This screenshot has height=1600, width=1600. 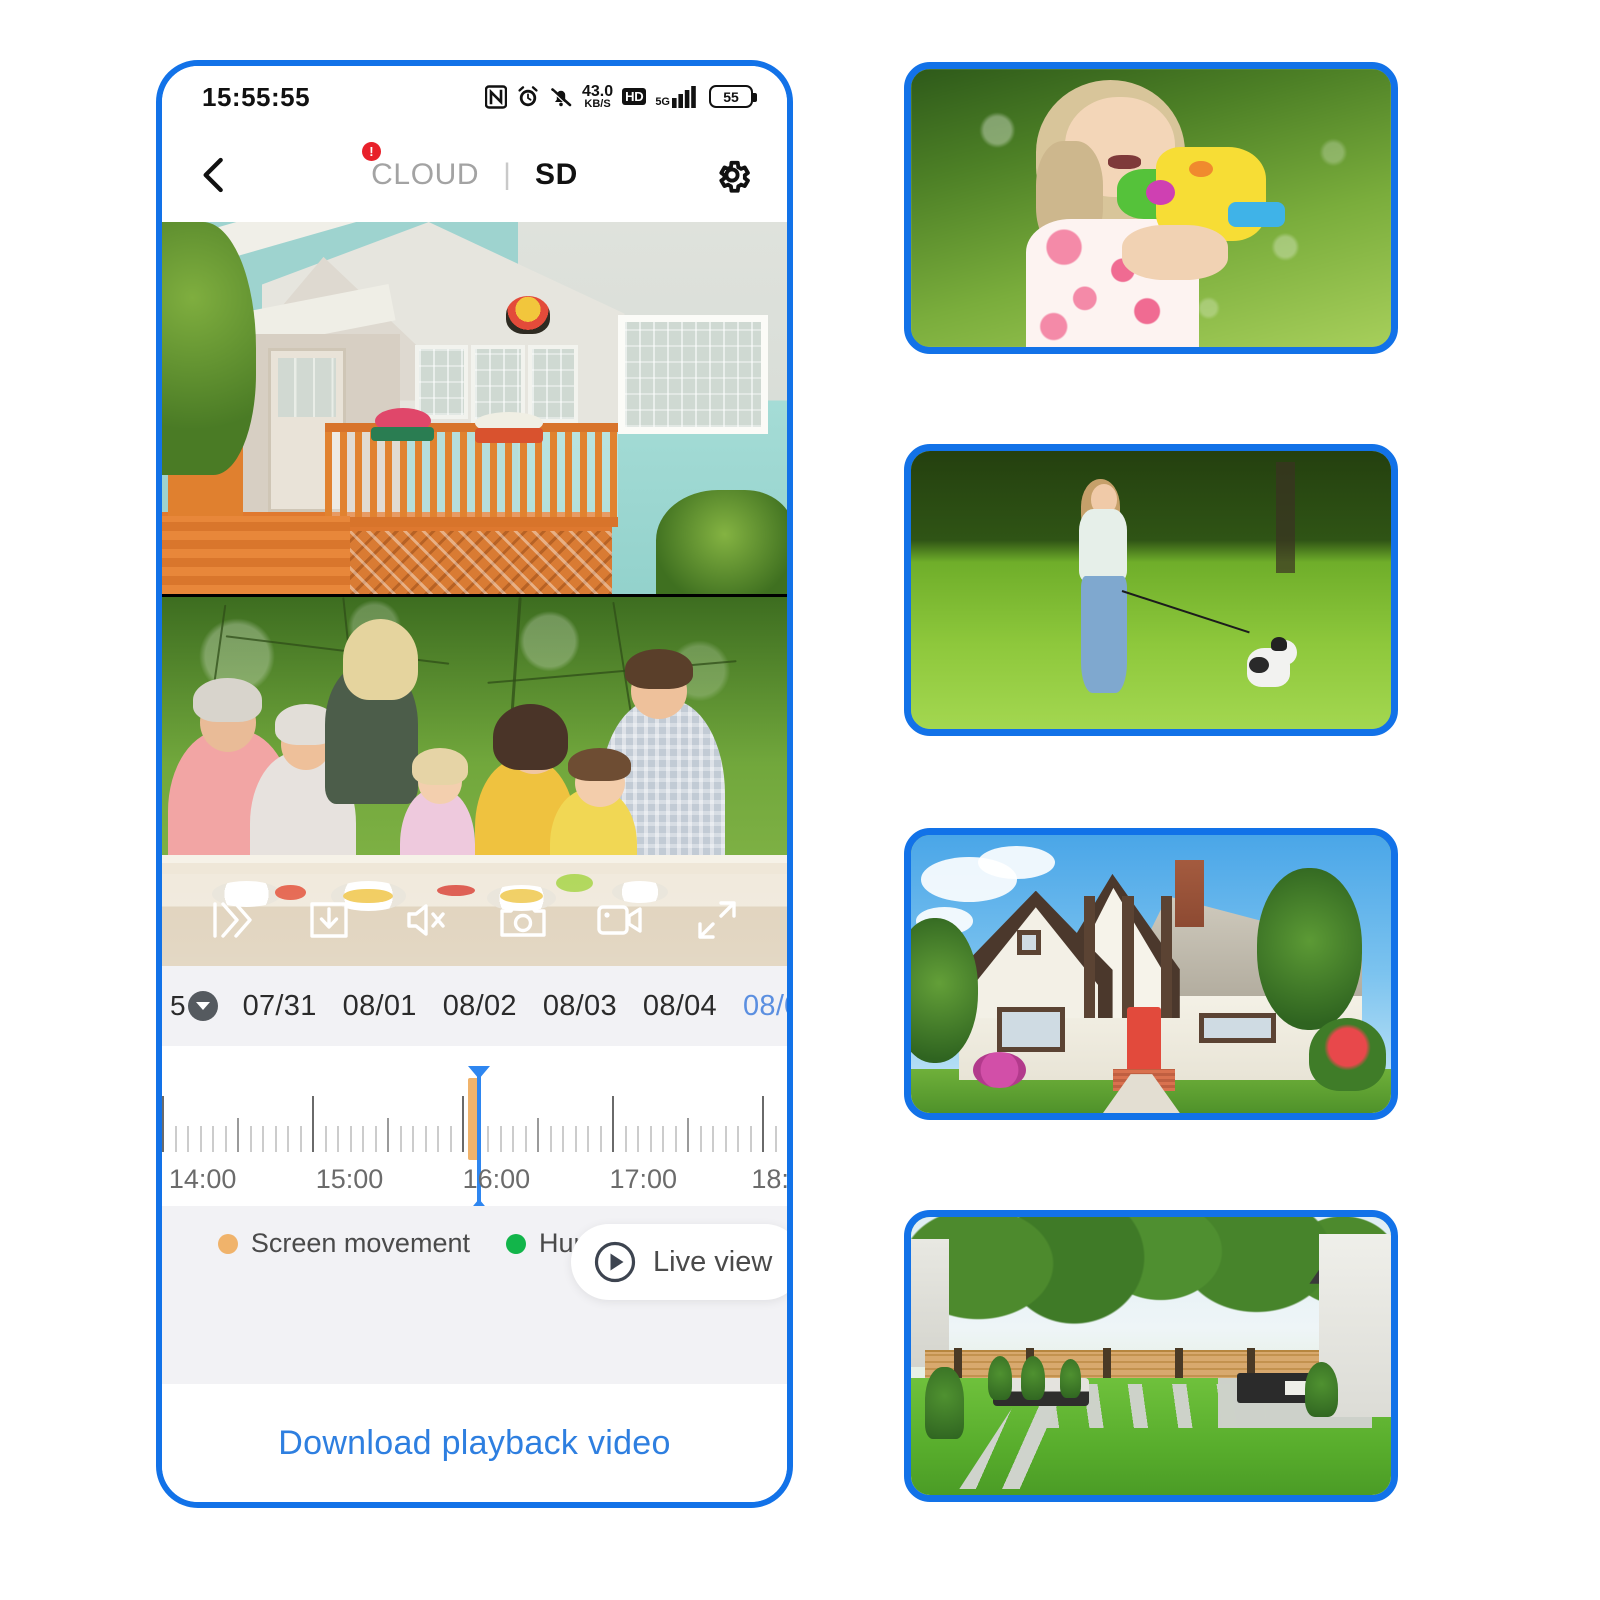 What do you see at coordinates (480, 1006) in the screenshot?
I see `date-item-2: 08/02` at bounding box center [480, 1006].